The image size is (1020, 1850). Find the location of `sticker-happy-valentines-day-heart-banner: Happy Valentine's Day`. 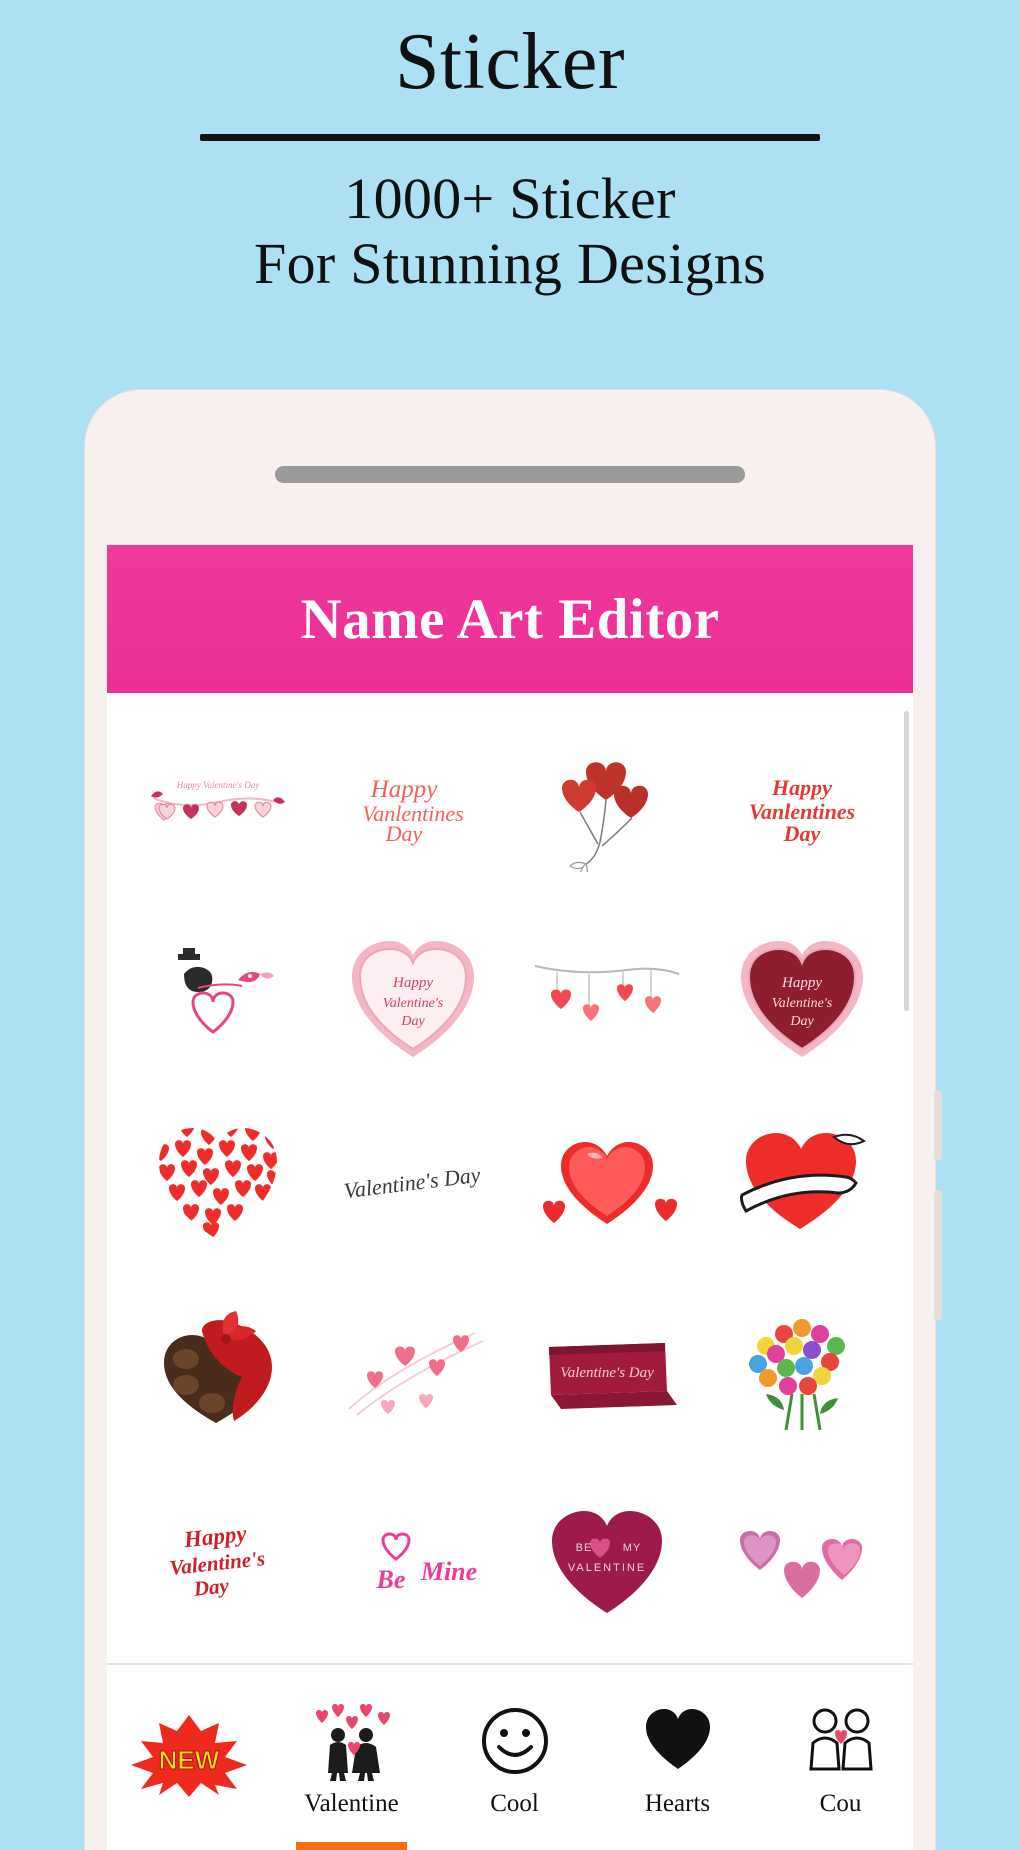

sticker-happy-valentines-day-heart-banner: Happy Valentine's Day is located at coordinates (218, 807).